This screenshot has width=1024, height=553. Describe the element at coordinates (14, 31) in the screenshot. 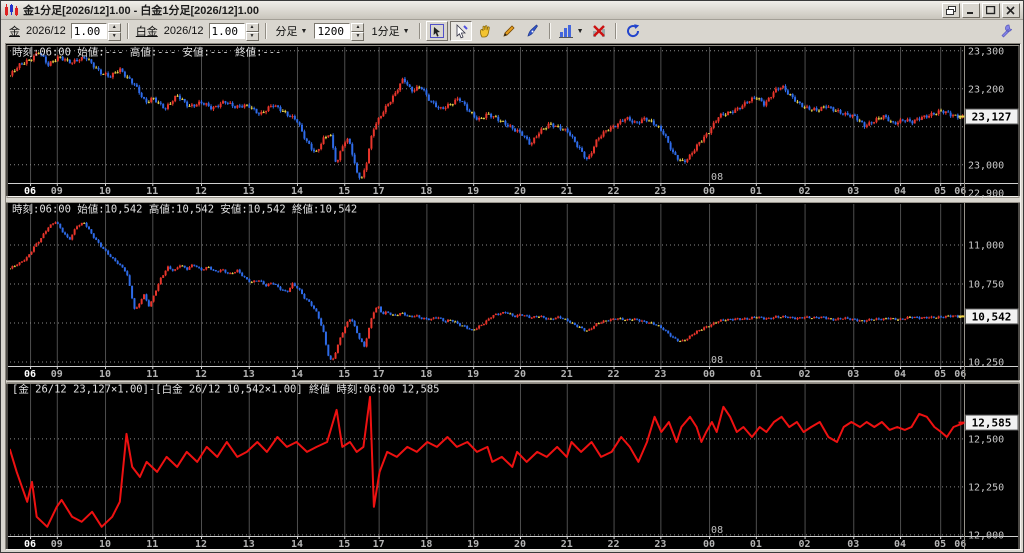

I see `gold-label: 金` at that location.